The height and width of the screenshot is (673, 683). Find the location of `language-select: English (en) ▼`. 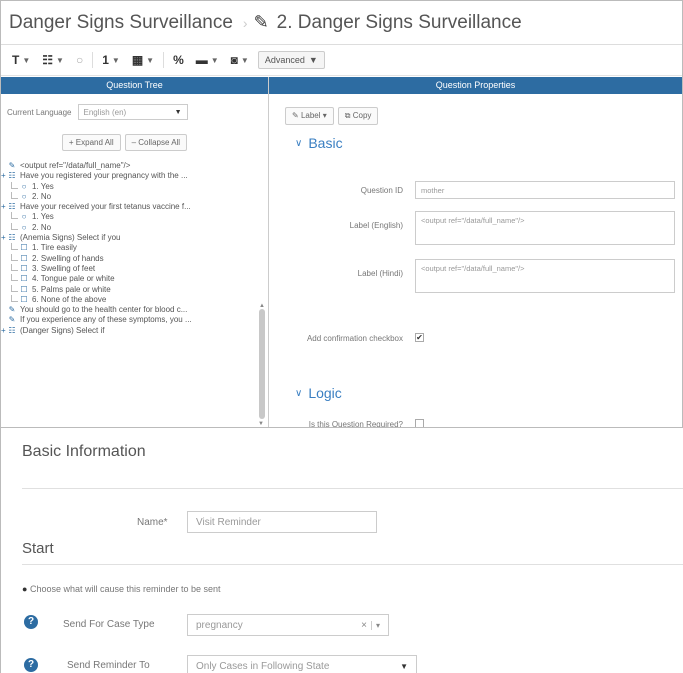

language-select: English (en) ▼ is located at coordinates (132, 112).